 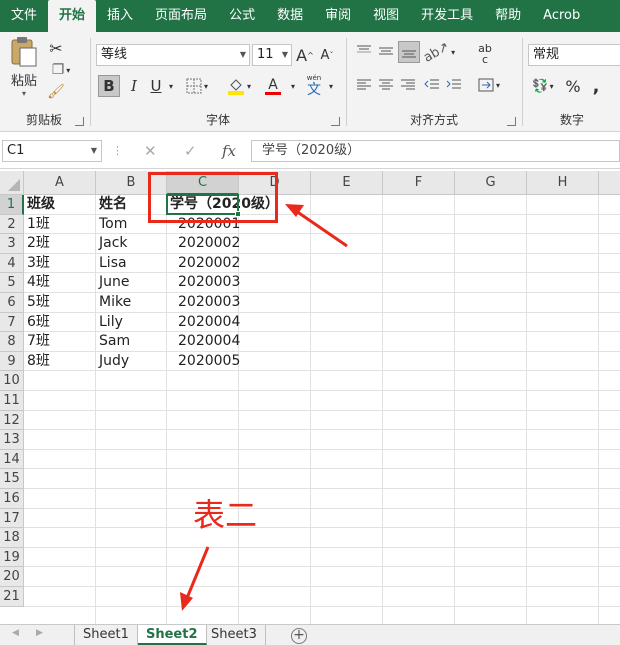 I want to click on align-bottom-button, so click(x=409, y=52).